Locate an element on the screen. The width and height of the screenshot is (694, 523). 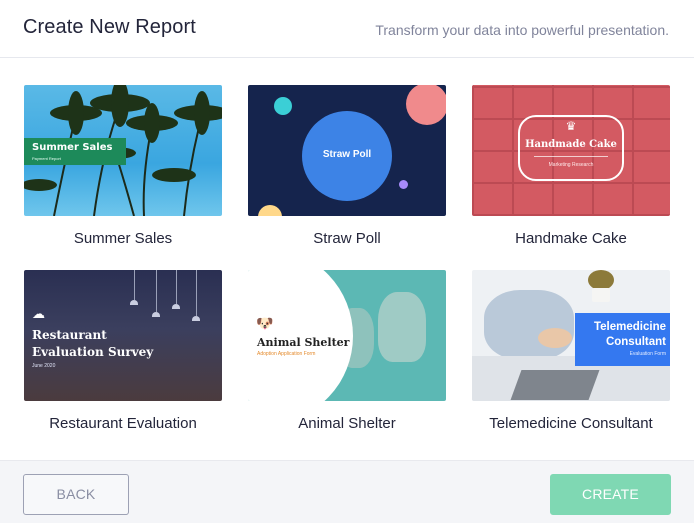
thumb-title: Restaurant Evaluation Survey is located at coordinates (92, 344).